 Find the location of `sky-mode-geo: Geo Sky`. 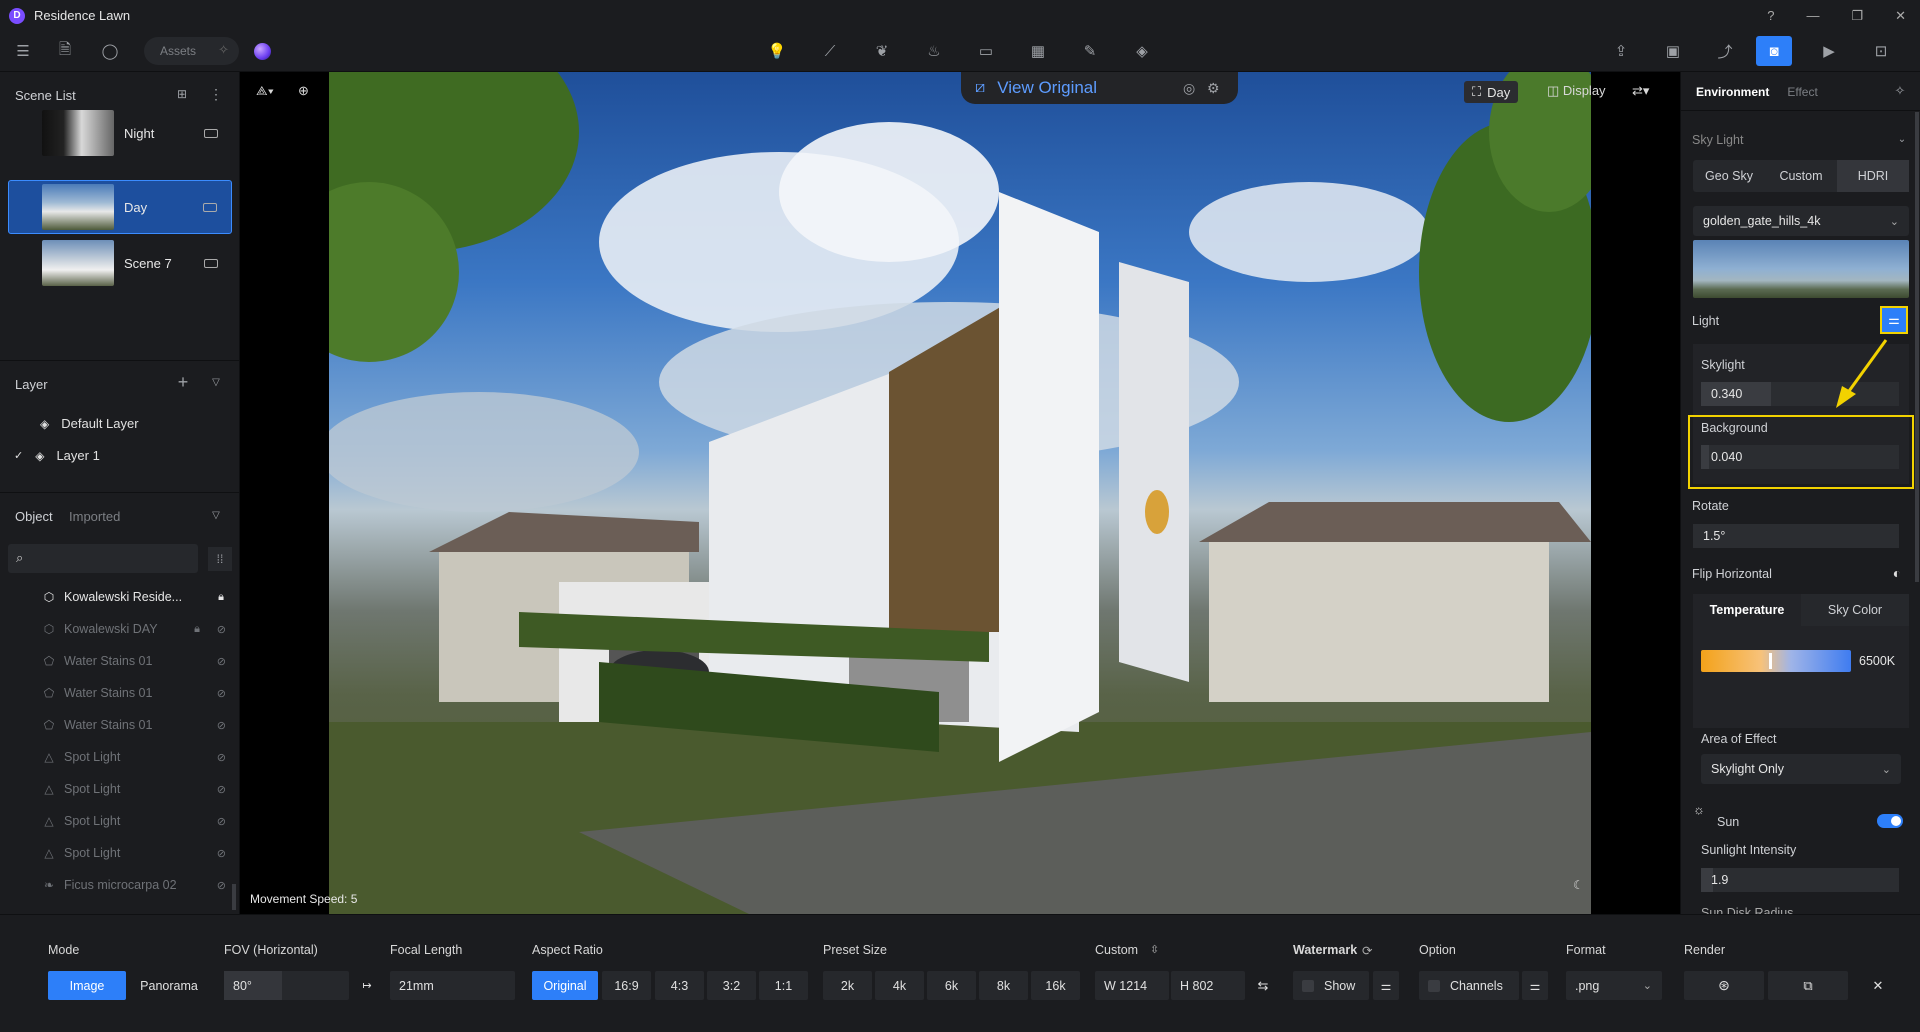

sky-mode-geo: Geo Sky is located at coordinates (1729, 176).